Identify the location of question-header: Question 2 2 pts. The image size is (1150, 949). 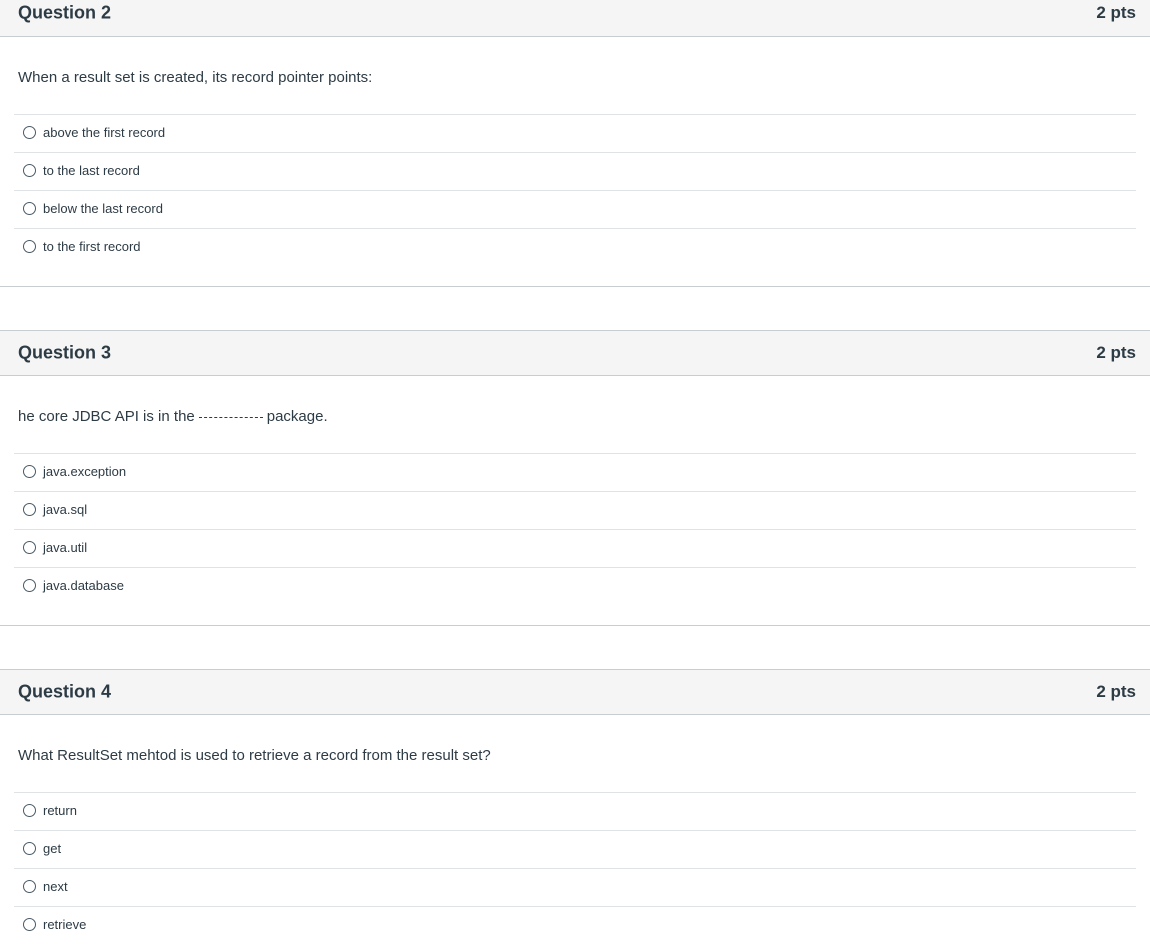
(575, 18).